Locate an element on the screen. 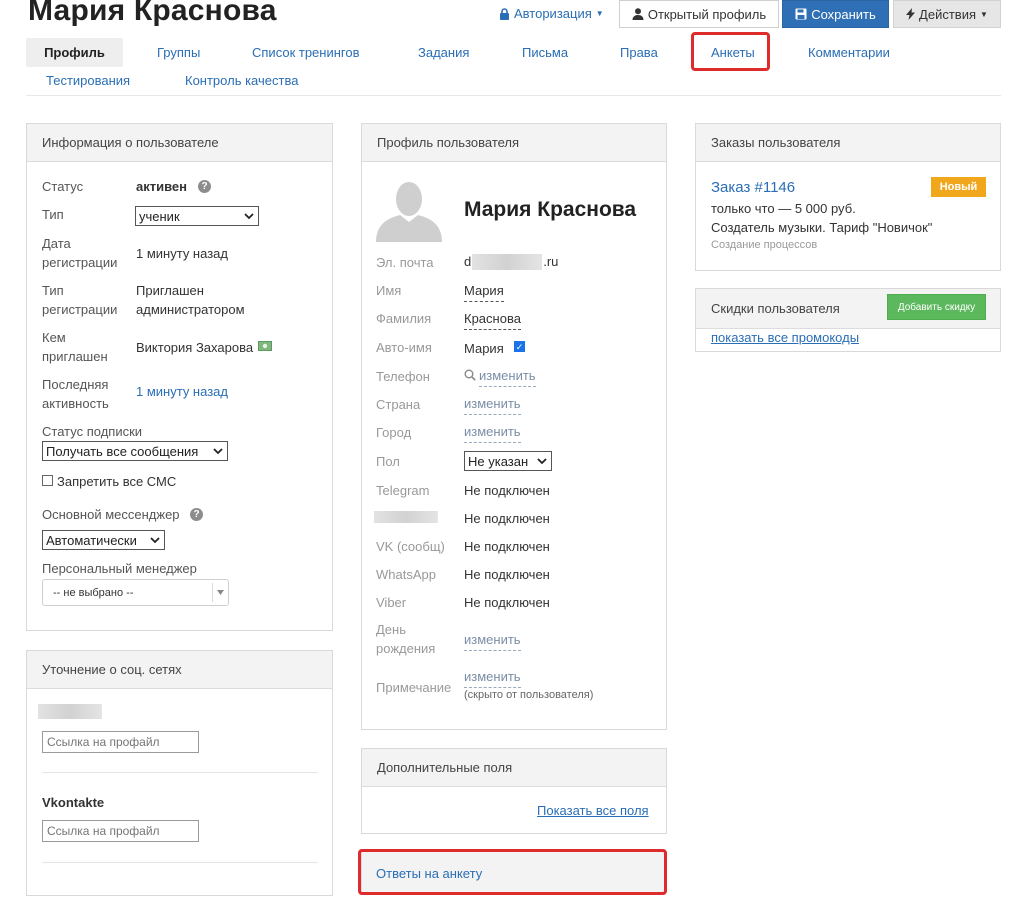  manager-select-value: -- не выбрано -- is located at coordinates (93, 592).